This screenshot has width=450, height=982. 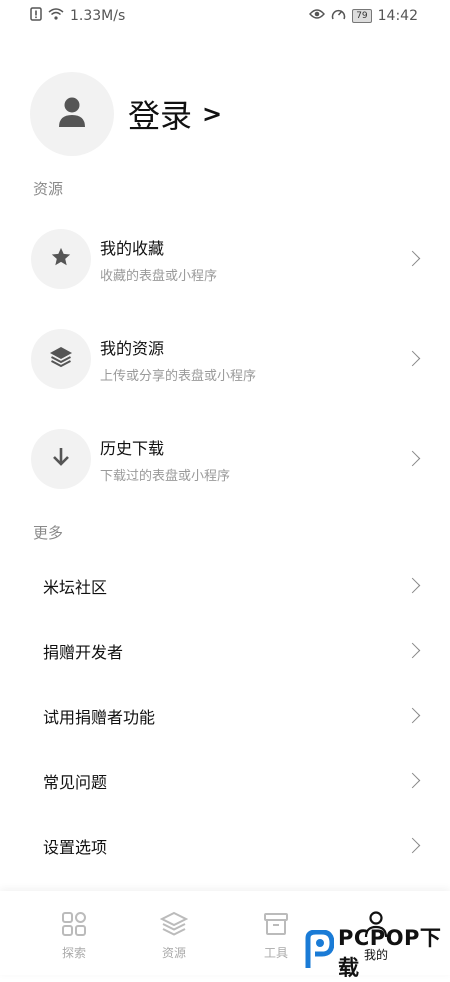 What do you see at coordinates (75, 847) in the screenshot?
I see `settings-label: 设置选项` at bounding box center [75, 847].